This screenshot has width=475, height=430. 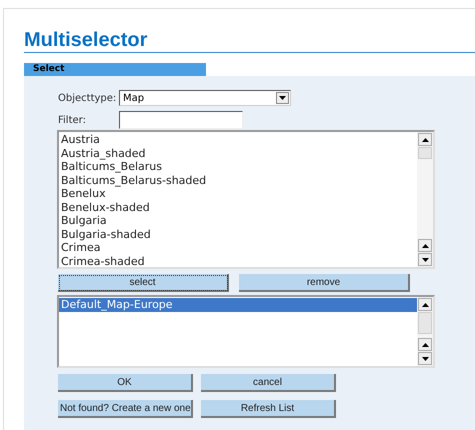 What do you see at coordinates (238, 167) in the screenshot?
I see `list-item: Balticums_Belarus` at bounding box center [238, 167].